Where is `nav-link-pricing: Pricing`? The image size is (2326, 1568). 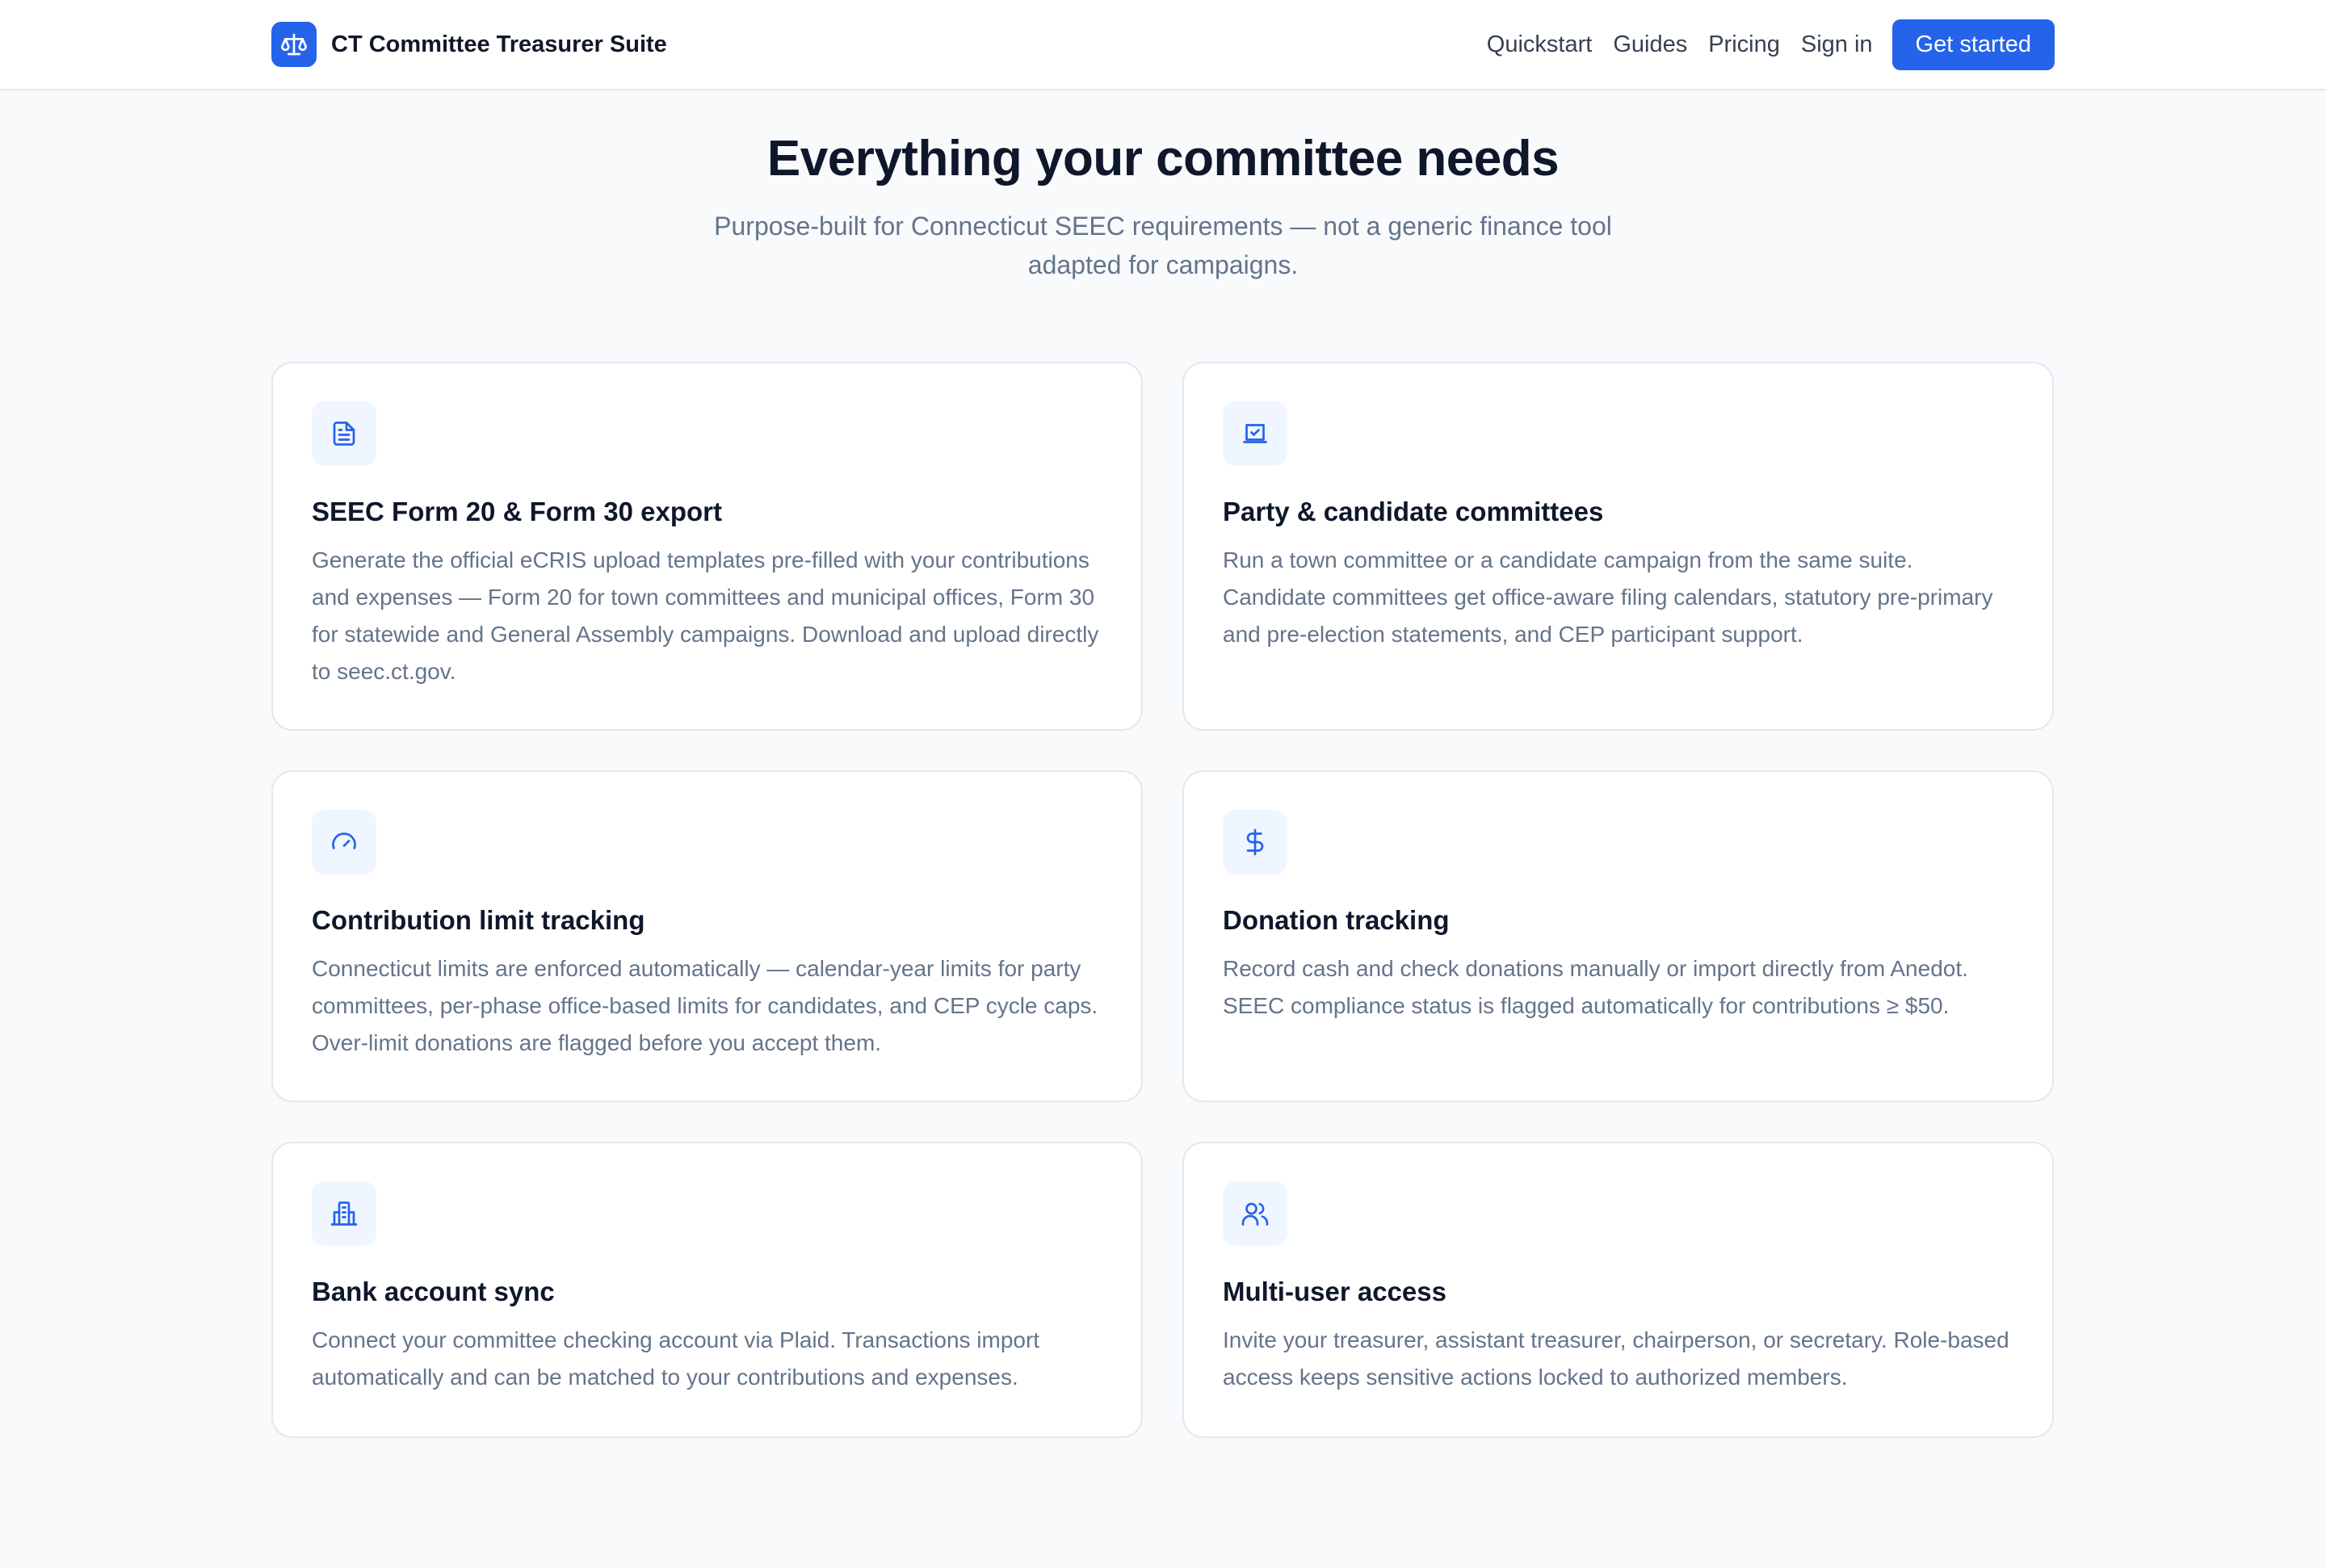
nav-link-pricing: Pricing is located at coordinates (1744, 44).